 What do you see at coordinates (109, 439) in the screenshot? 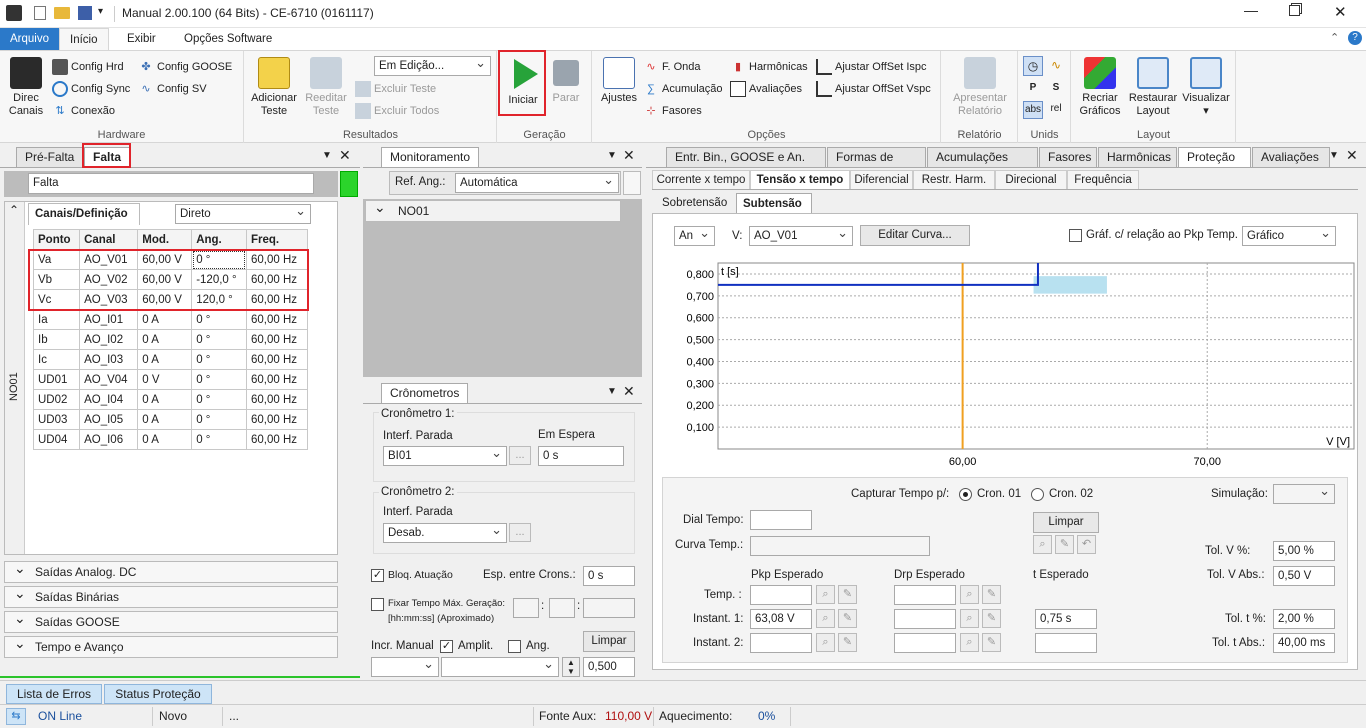
I see `cell-canal: AO_I06` at bounding box center [109, 439].